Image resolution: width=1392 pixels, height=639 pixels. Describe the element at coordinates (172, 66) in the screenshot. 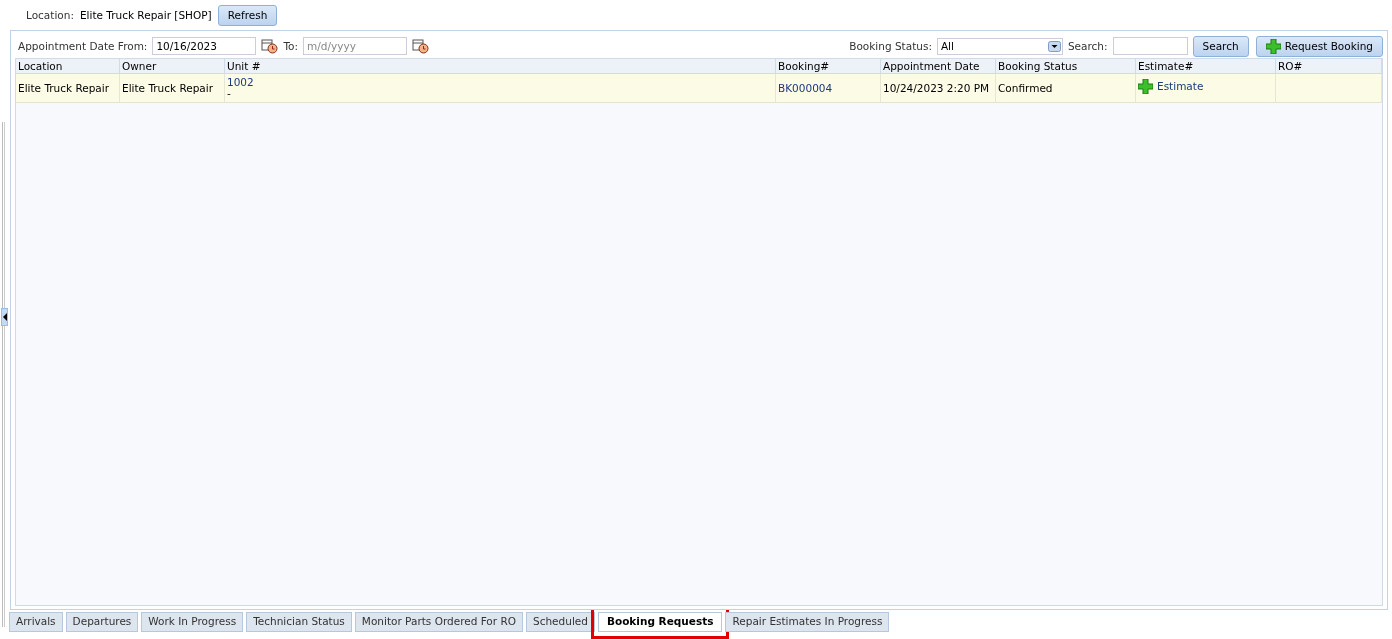

I see `column-header: Owner` at that location.